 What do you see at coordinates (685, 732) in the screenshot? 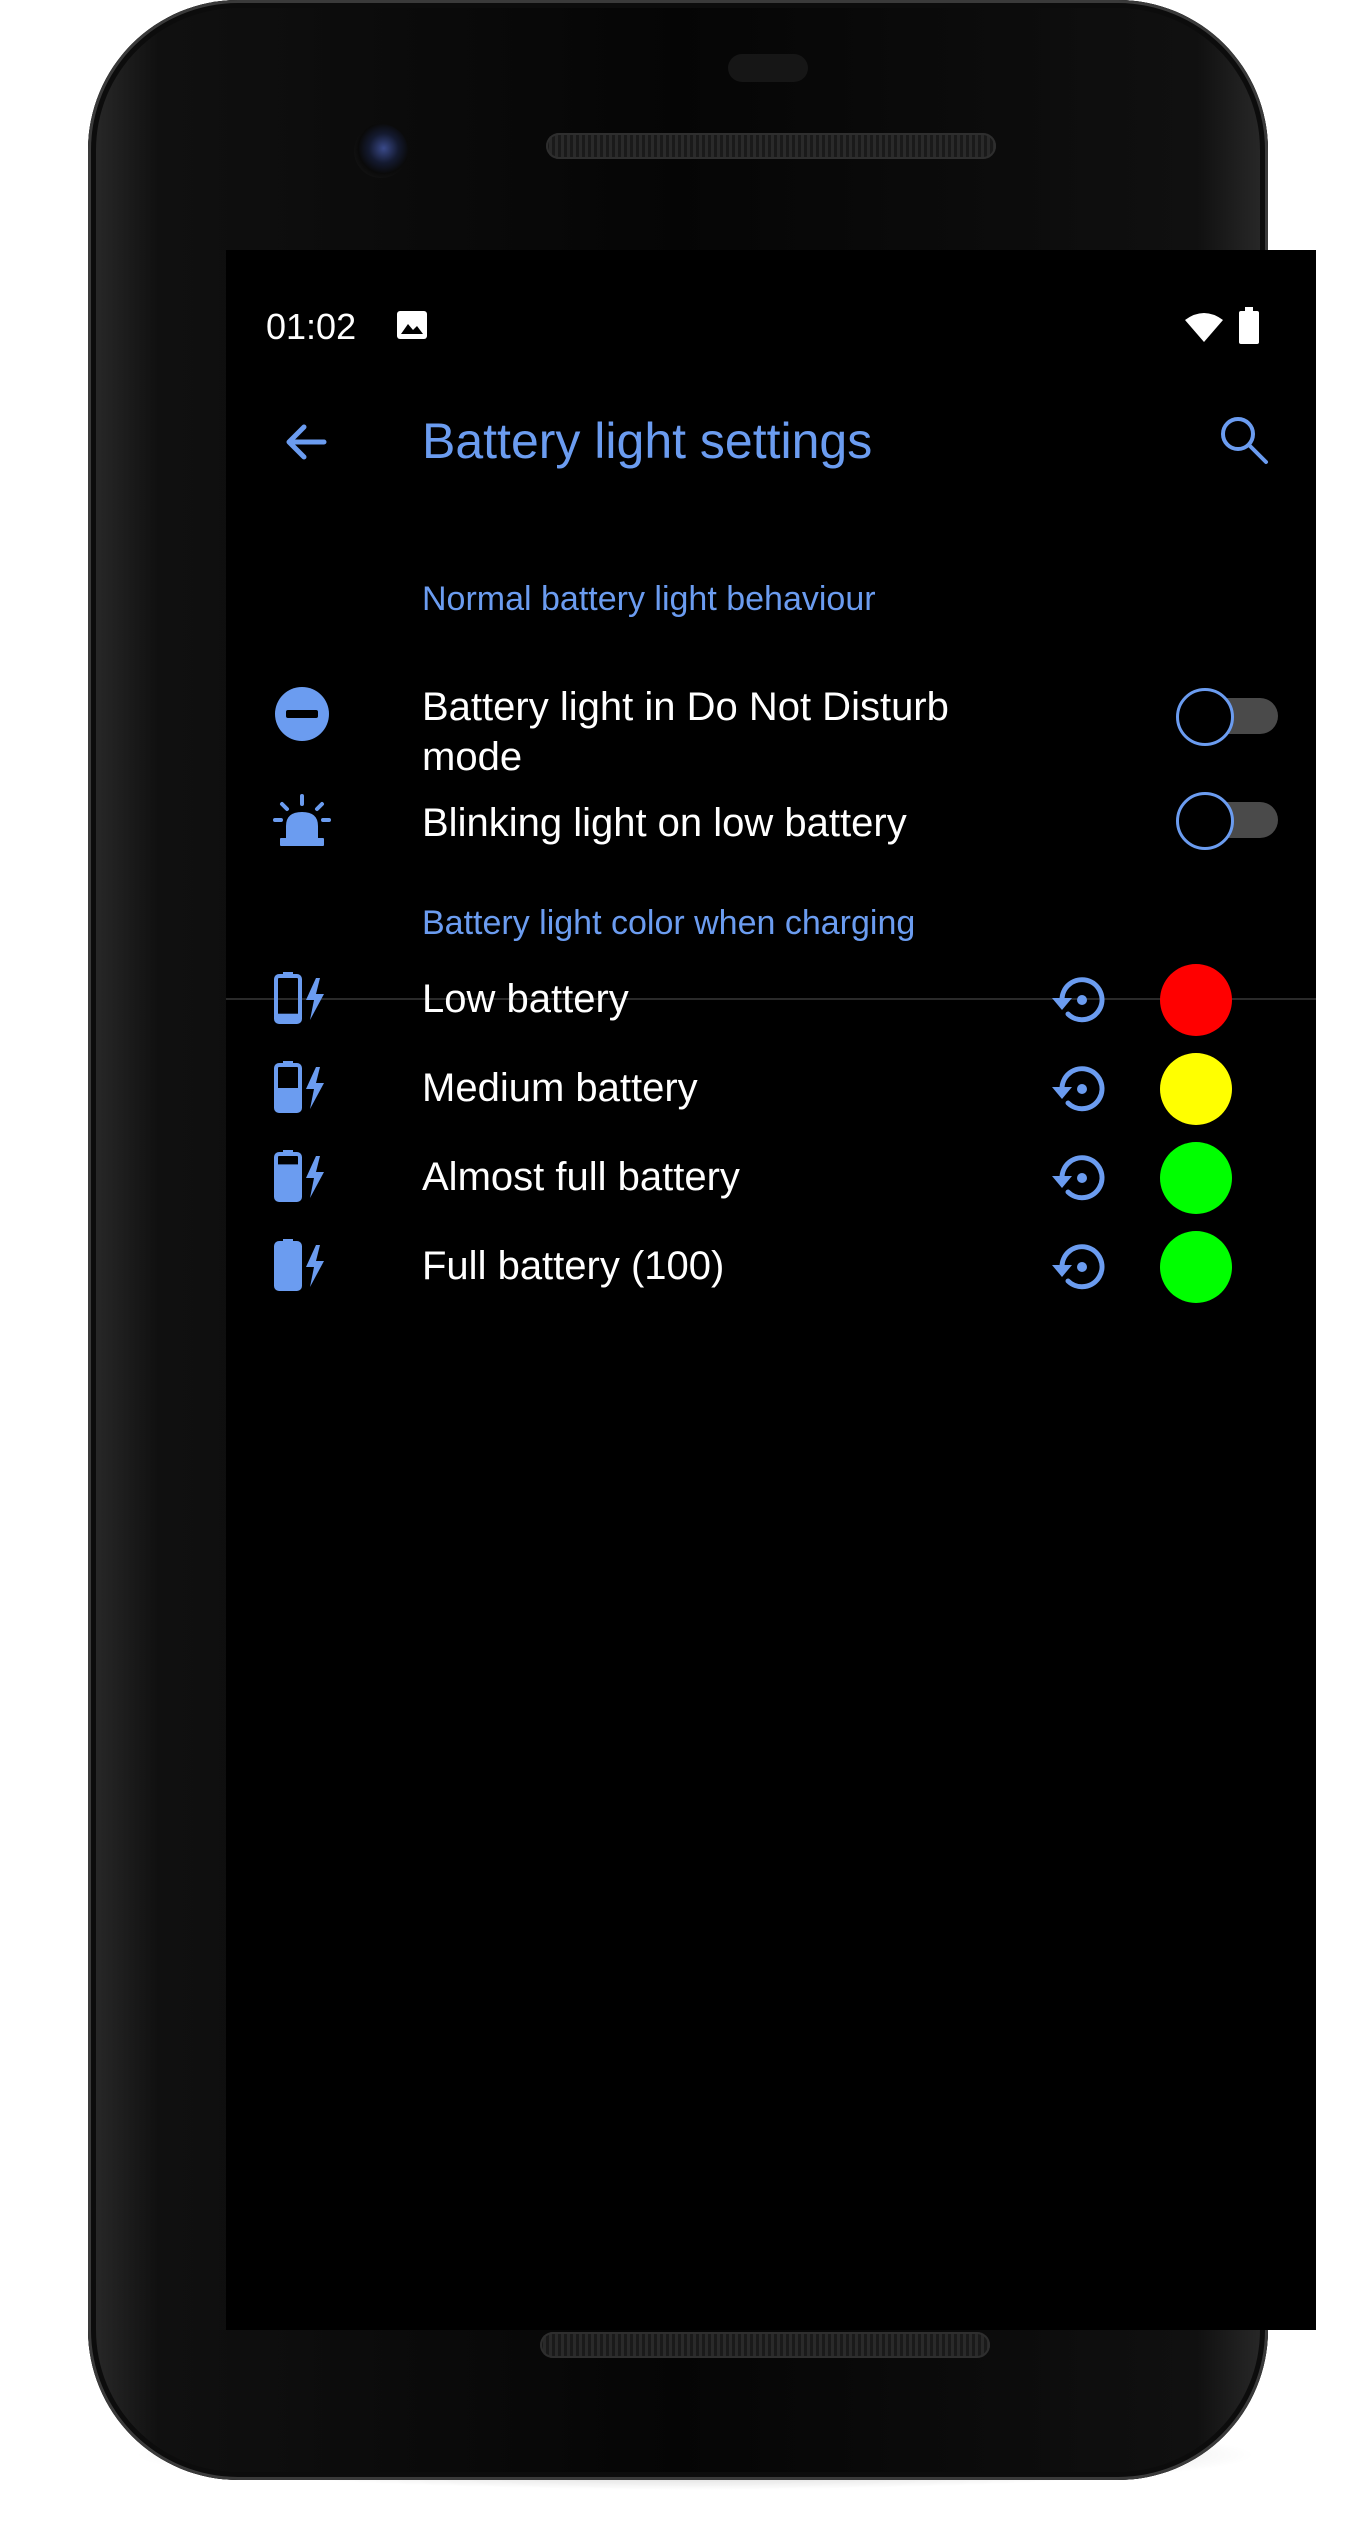
I see `setting-label-dnd: Battery light in Do Not Disturb mode` at bounding box center [685, 732].